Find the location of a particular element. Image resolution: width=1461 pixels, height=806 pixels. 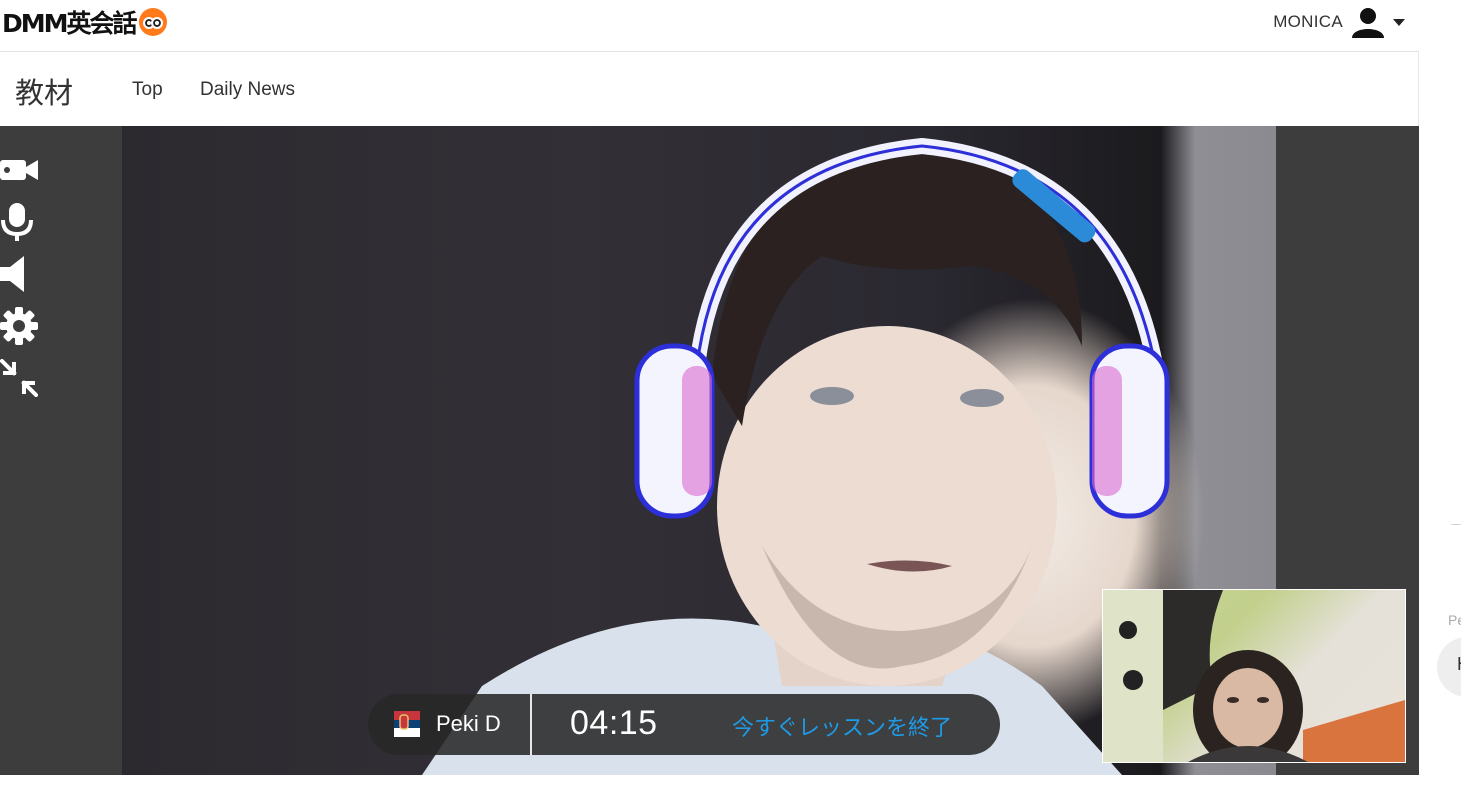

settings-button is located at coordinates (20, 326).